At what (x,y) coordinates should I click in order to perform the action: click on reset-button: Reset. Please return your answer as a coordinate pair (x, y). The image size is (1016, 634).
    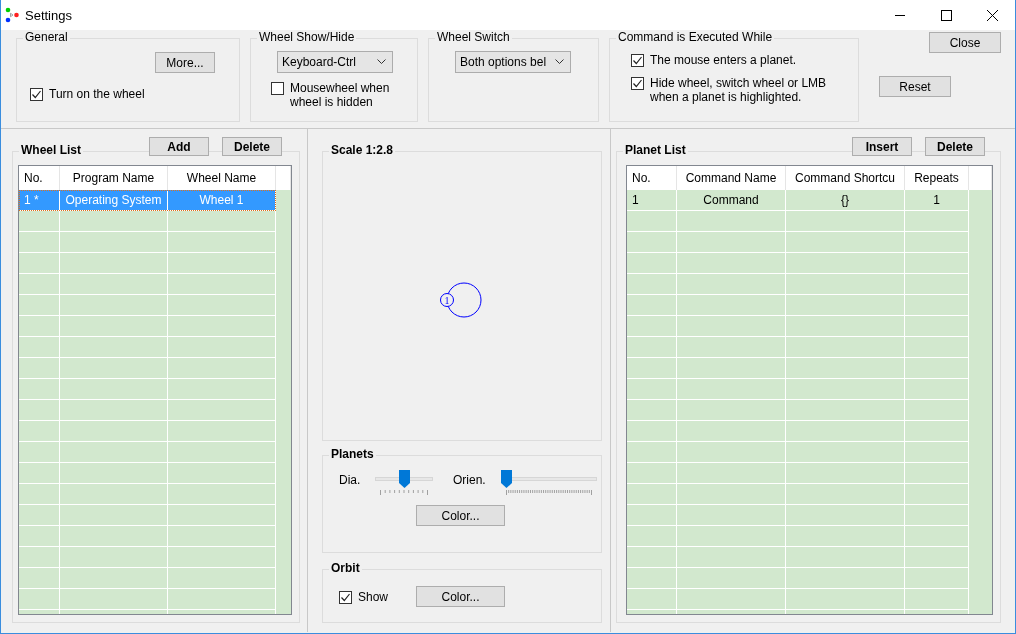
    Looking at the image, I should click on (915, 86).